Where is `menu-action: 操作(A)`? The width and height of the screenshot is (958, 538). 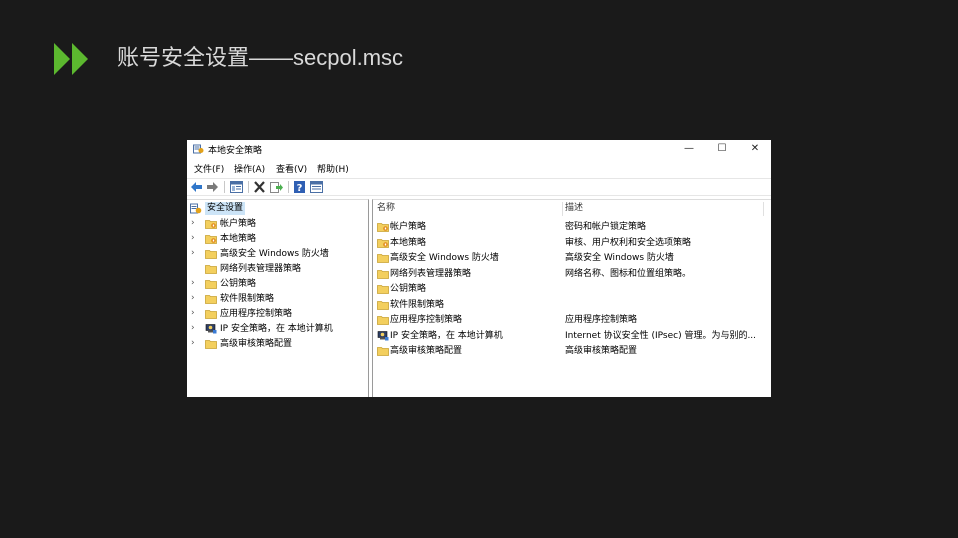 menu-action: 操作(A) is located at coordinates (249, 168).